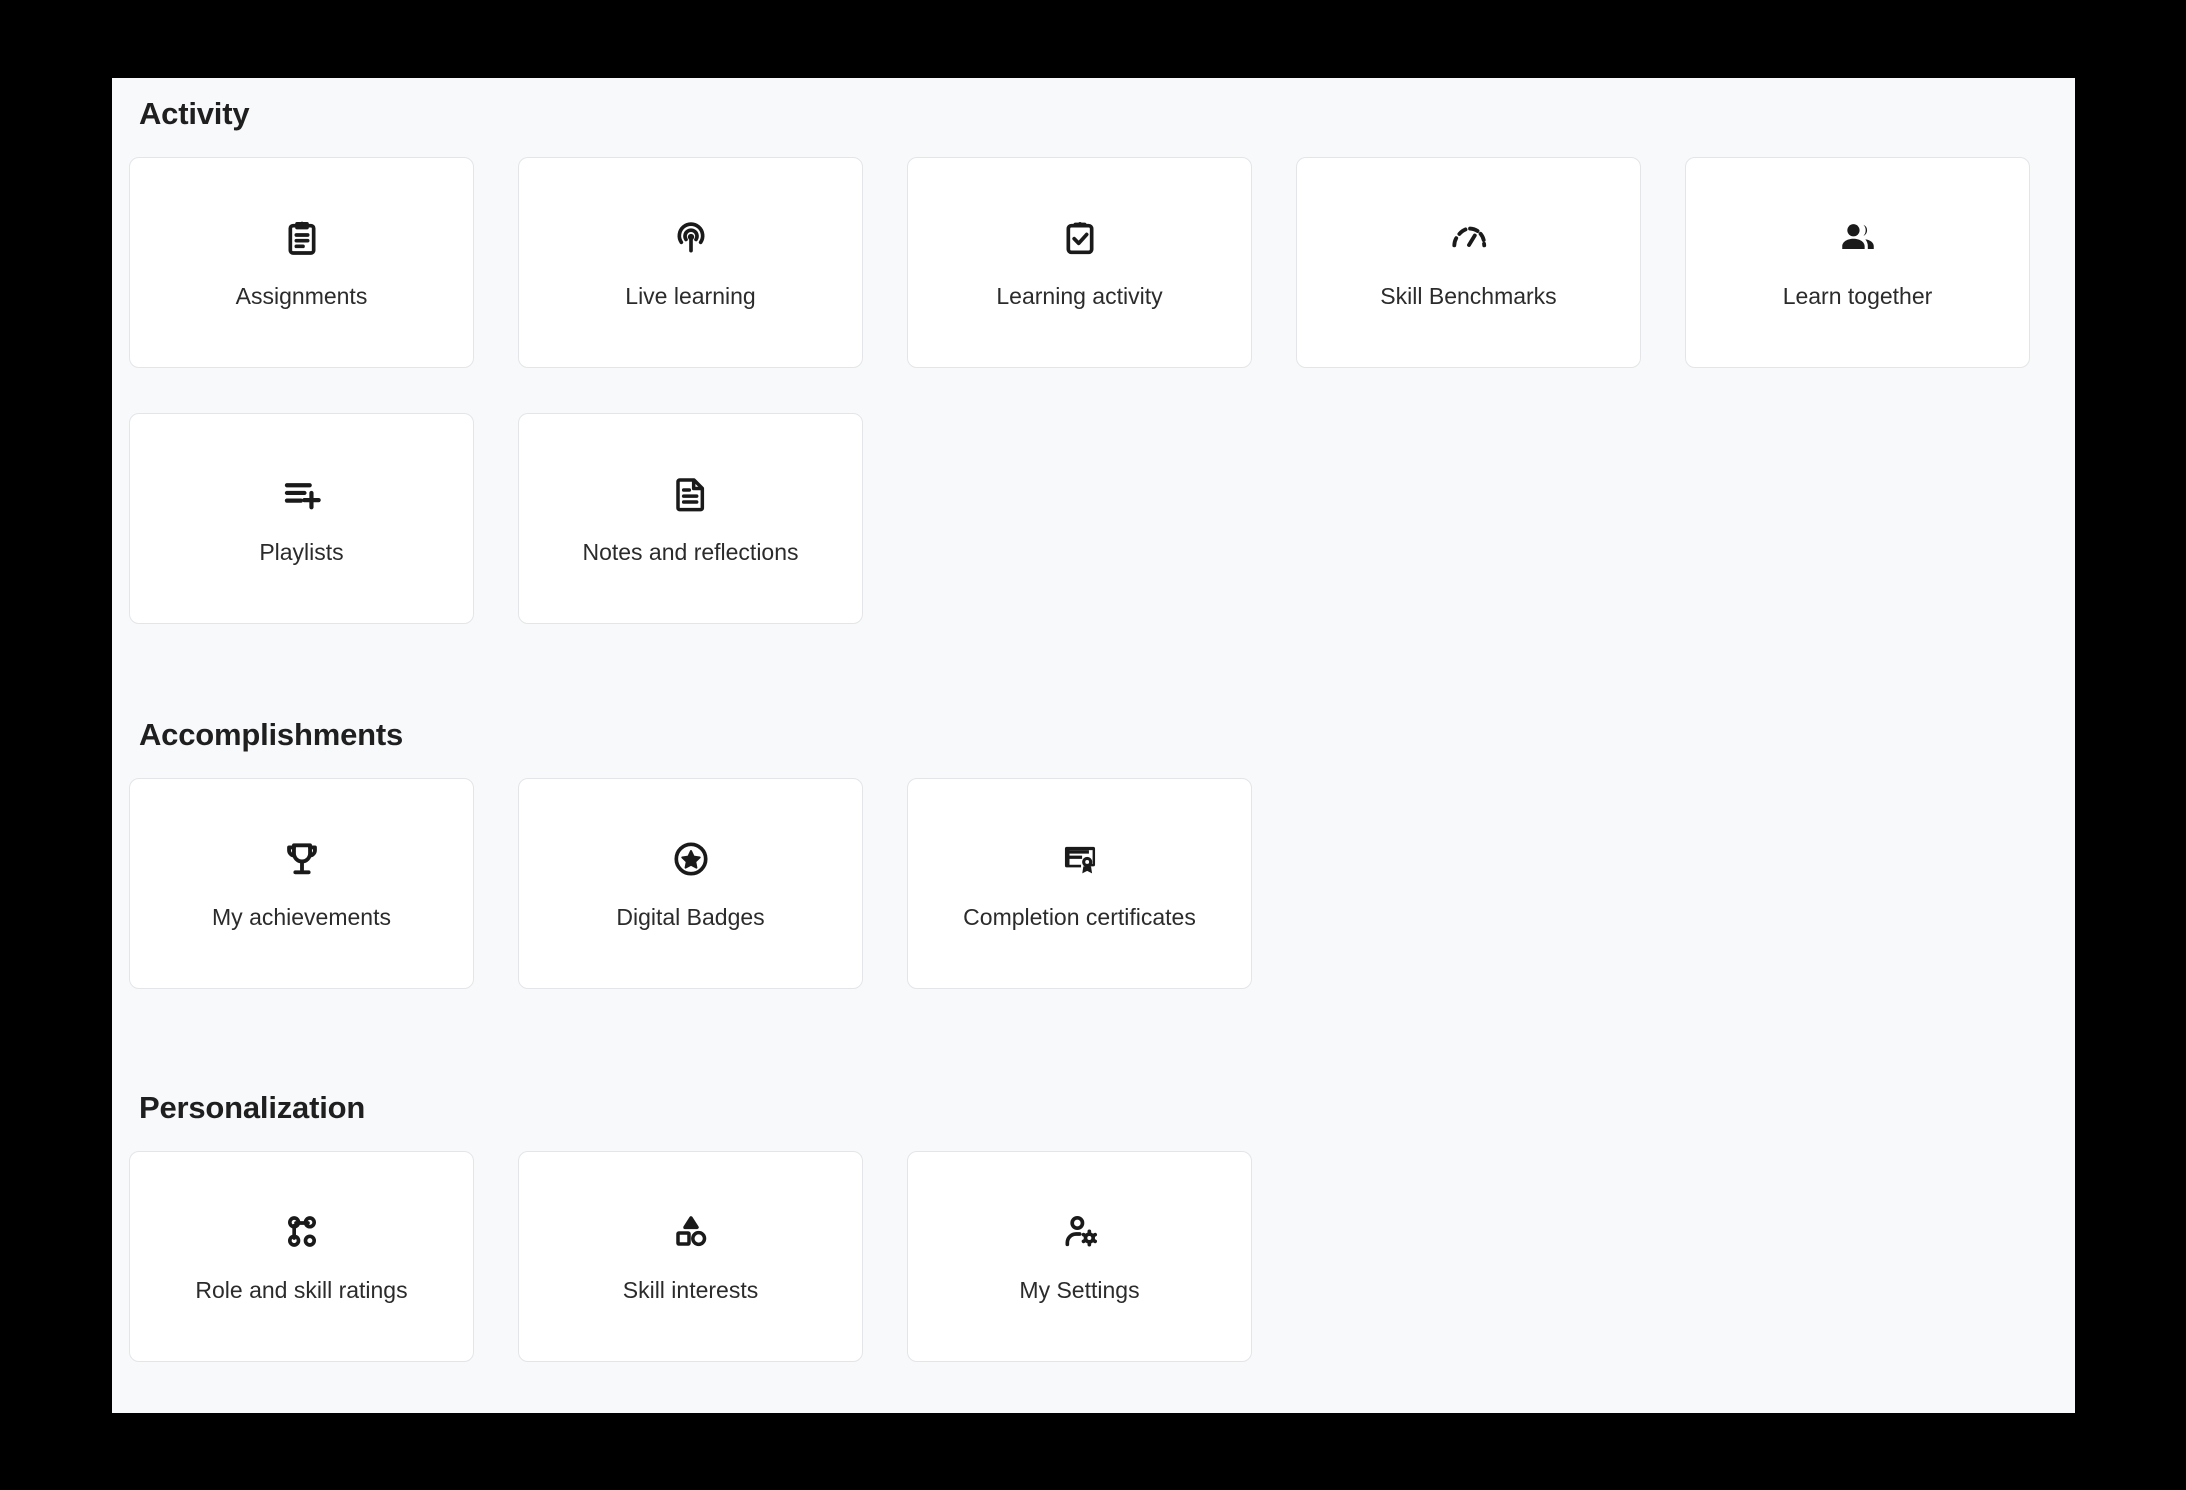 This screenshot has width=2186, height=1490. What do you see at coordinates (690, 296) in the screenshot?
I see `card-label: Live learning` at bounding box center [690, 296].